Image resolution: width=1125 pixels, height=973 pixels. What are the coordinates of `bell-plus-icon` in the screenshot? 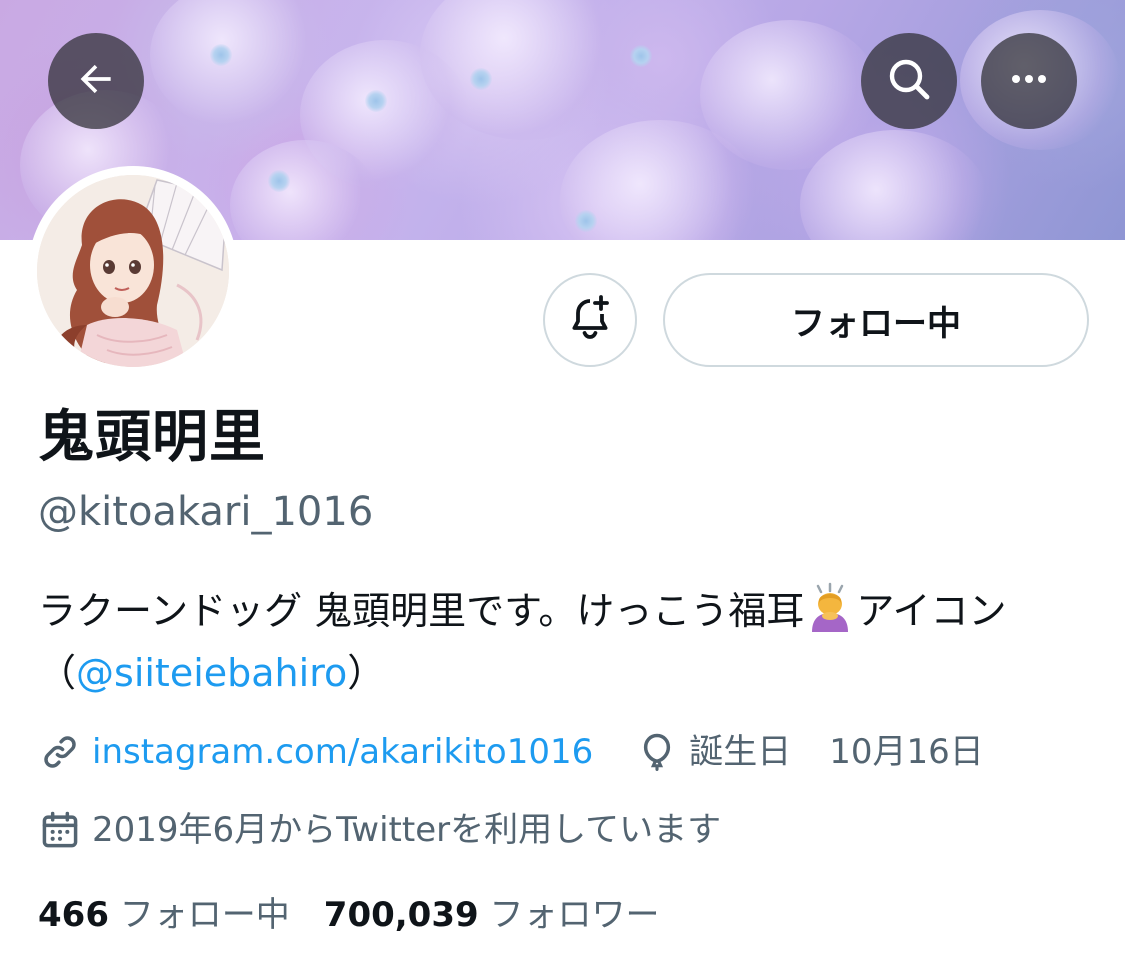 It's located at (590, 320).